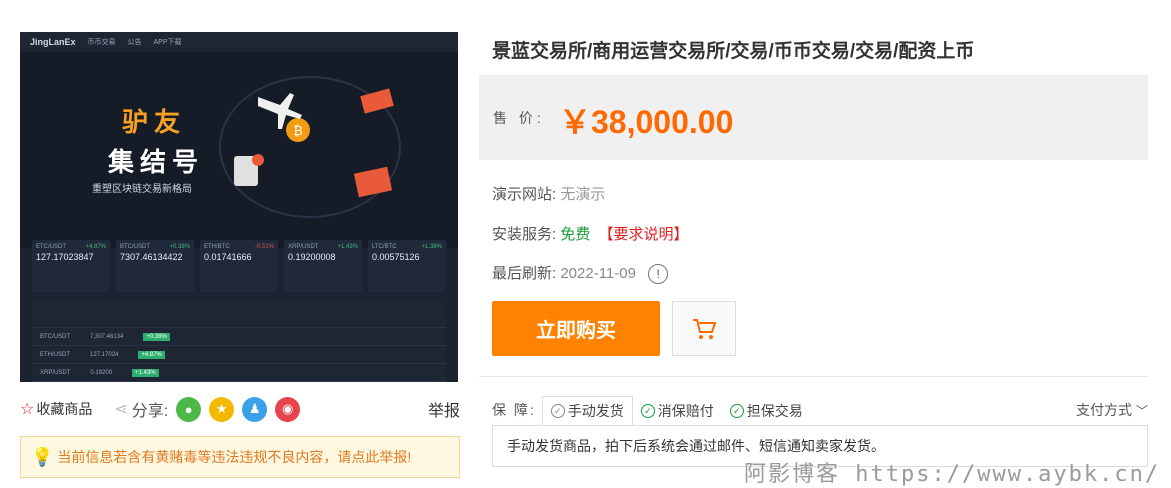  I want to click on buy-now-button: 立即购买, so click(576, 328).